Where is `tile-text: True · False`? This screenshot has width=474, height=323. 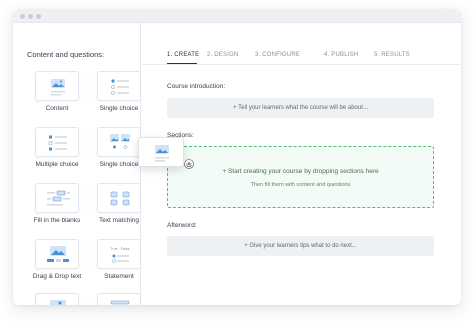
tile-text: True · False is located at coordinates (119, 249).